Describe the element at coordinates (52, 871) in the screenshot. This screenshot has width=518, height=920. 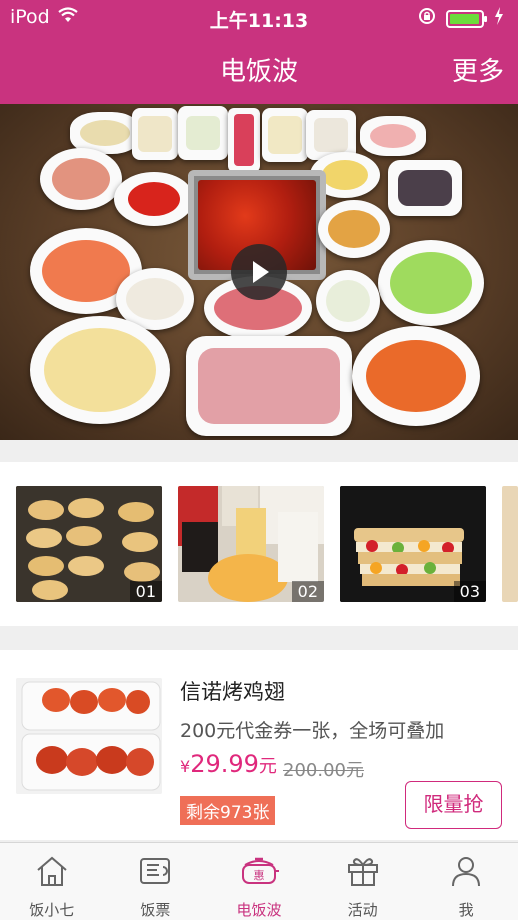
I see `home-icon` at that location.